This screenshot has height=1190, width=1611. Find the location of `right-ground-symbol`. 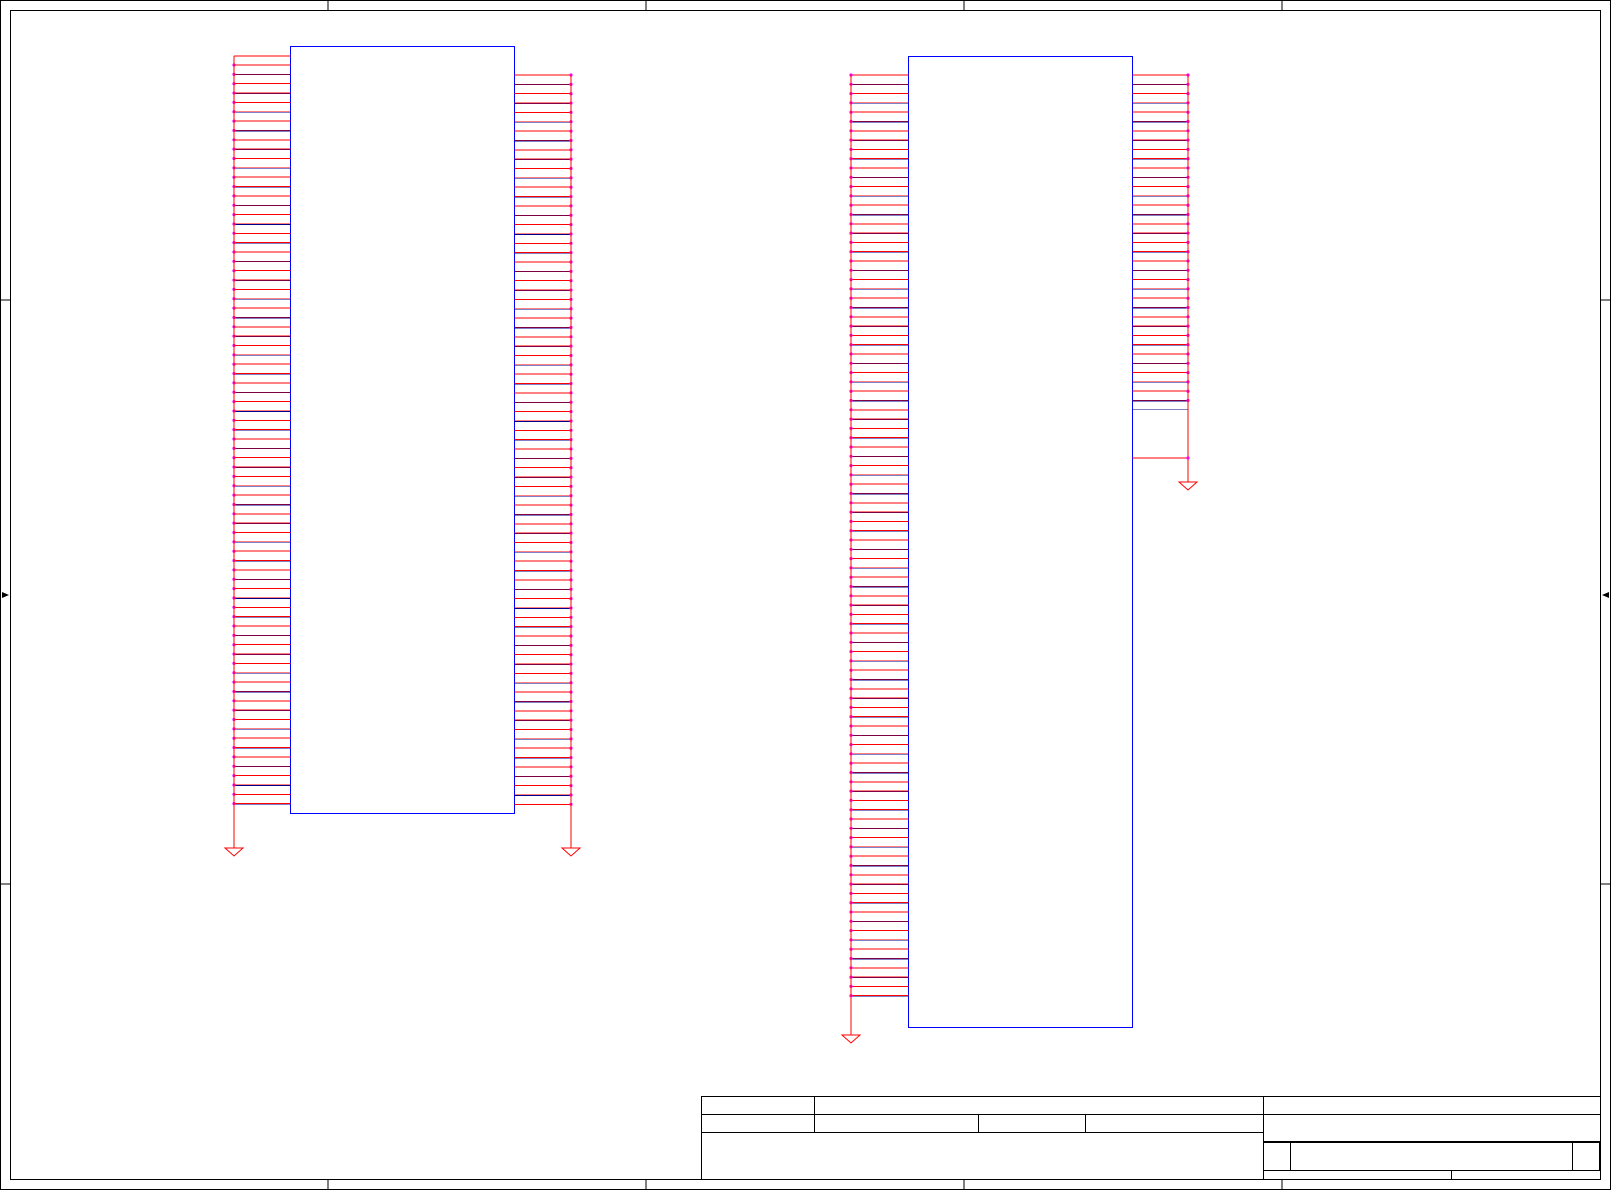

right-ground-symbol is located at coordinates (571, 848).